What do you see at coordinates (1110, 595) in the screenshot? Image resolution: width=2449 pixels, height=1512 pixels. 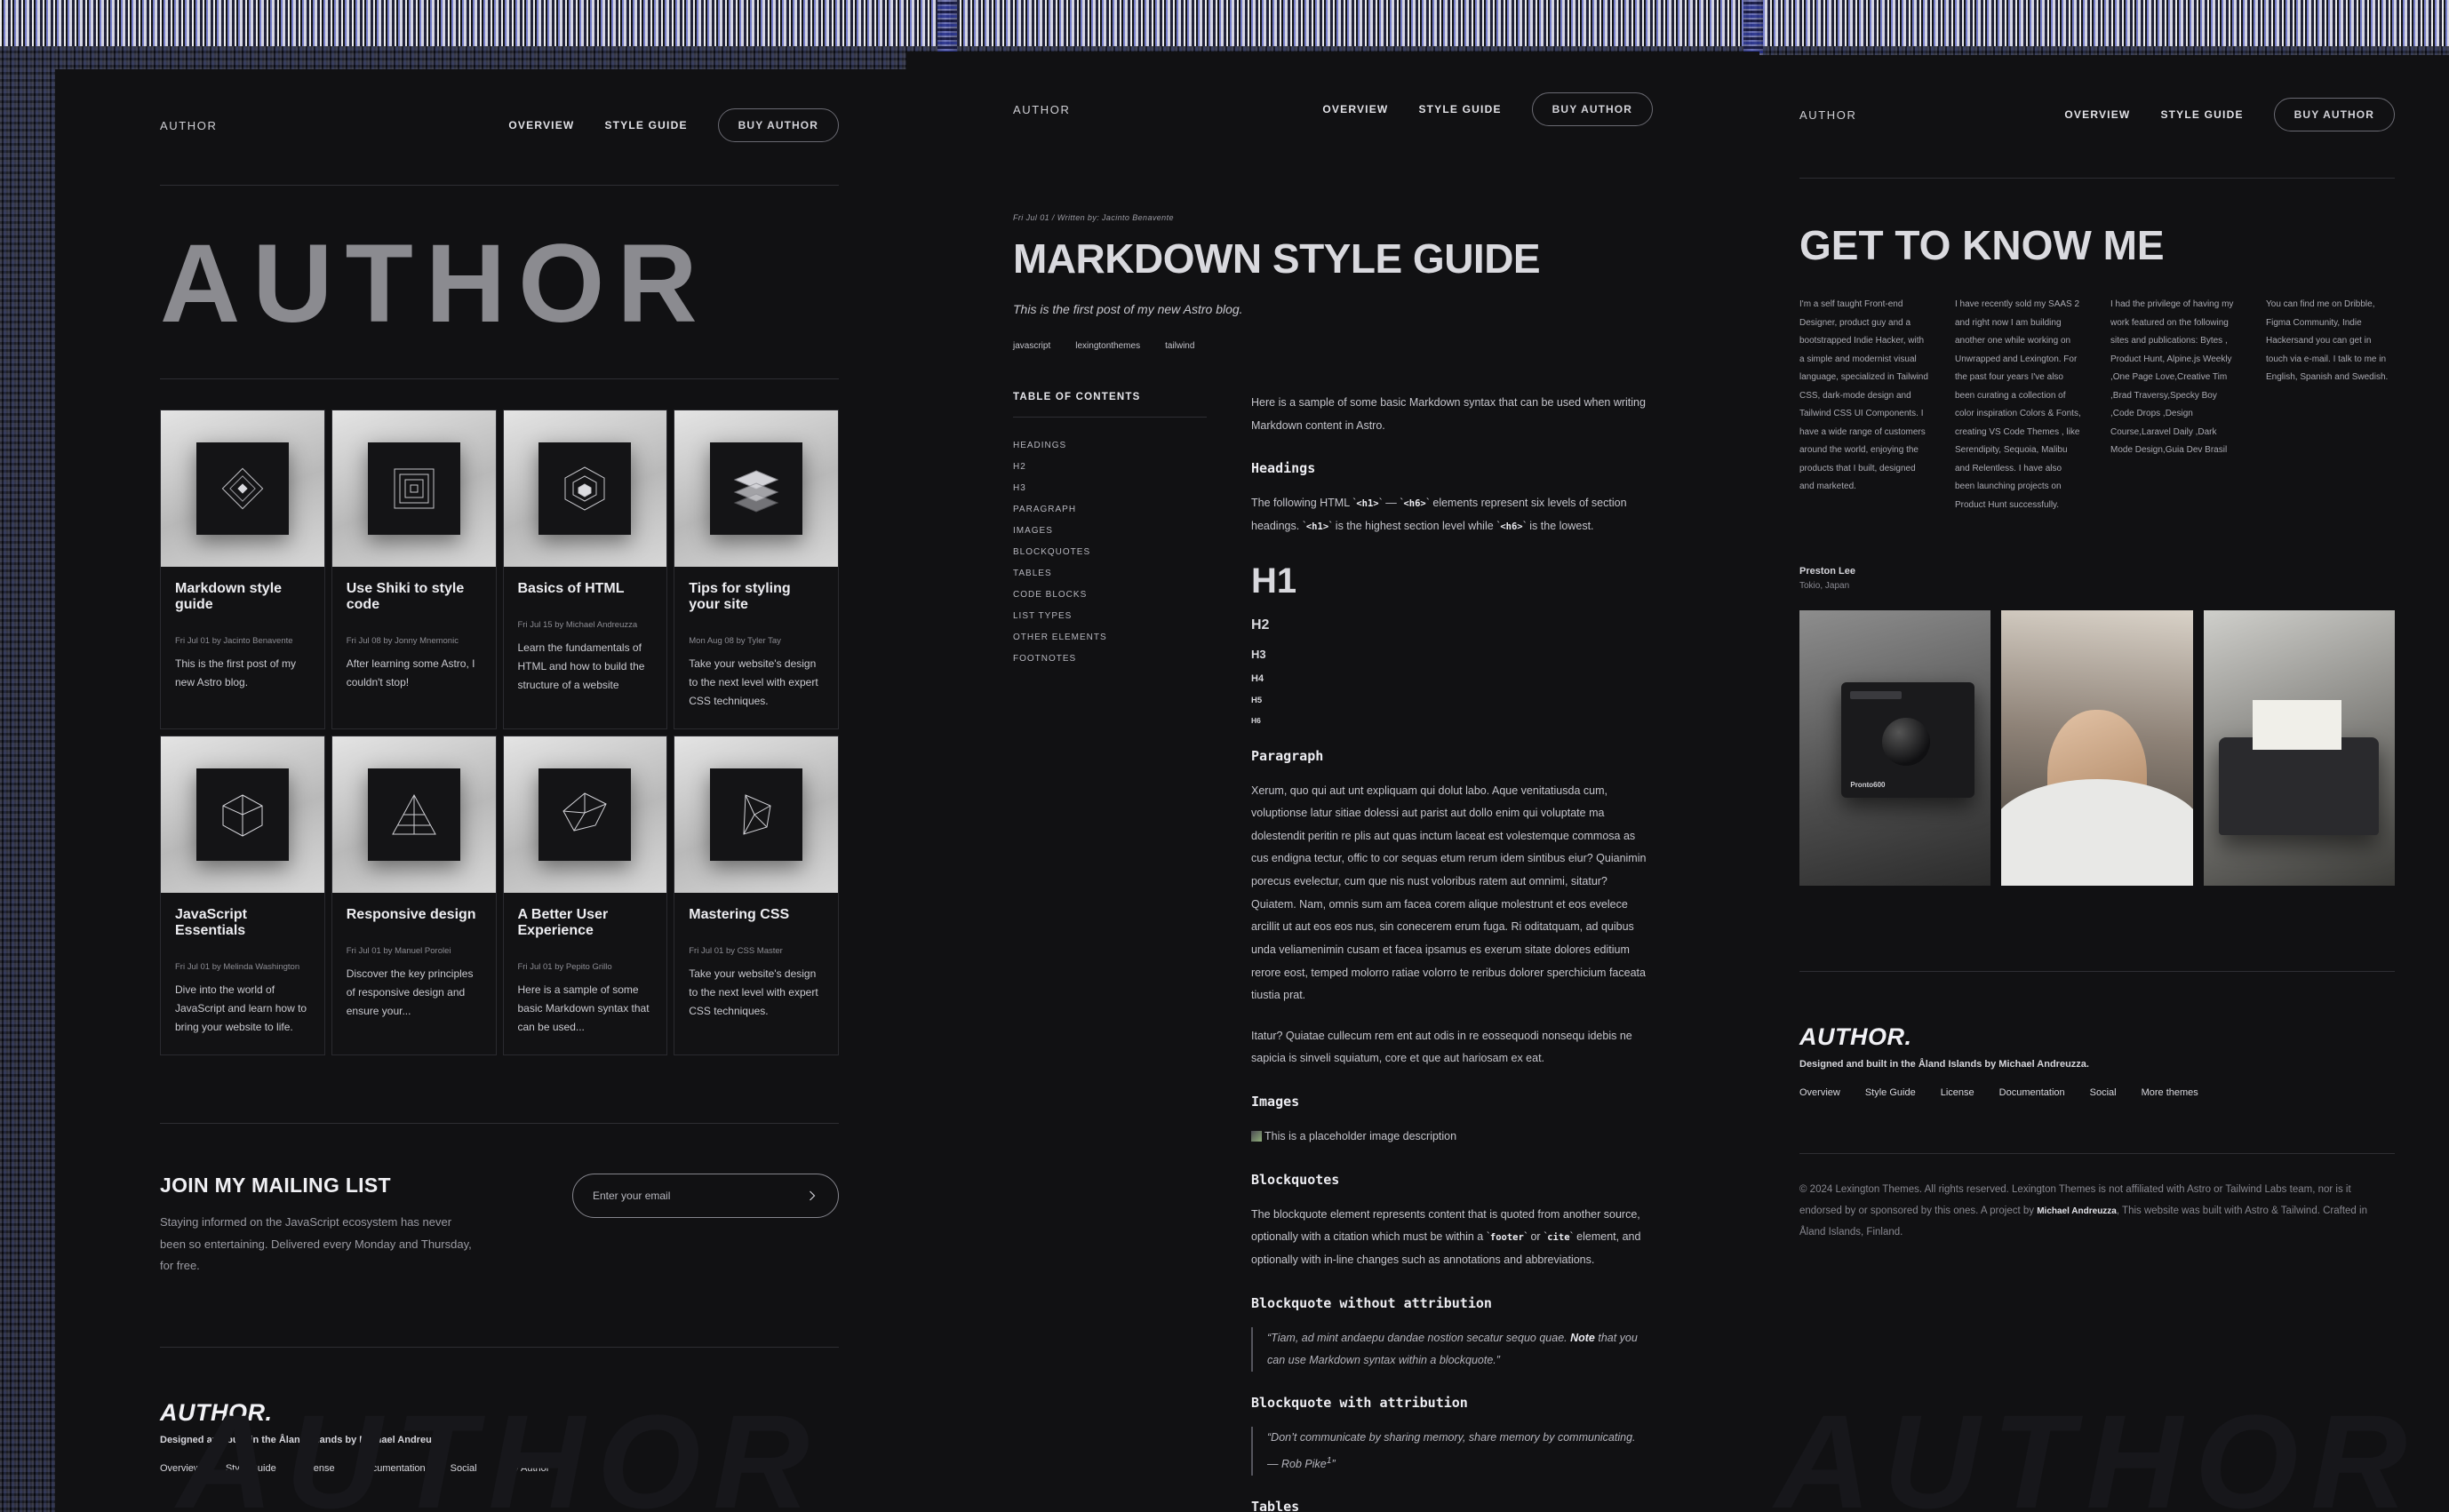 I see `toc-item-code-blocks: CODE BLOCKS` at bounding box center [1110, 595].